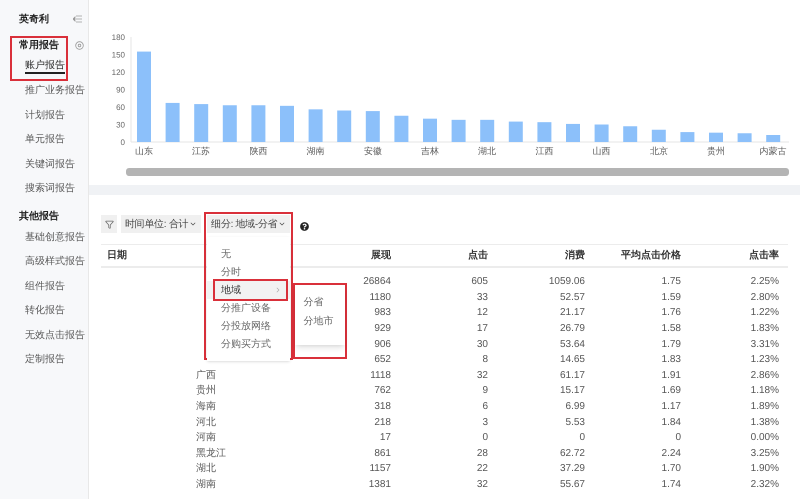  What do you see at coordinates (457, 172) in the screenshot?
I see `scrollbar` at bounding box center [457, 172].